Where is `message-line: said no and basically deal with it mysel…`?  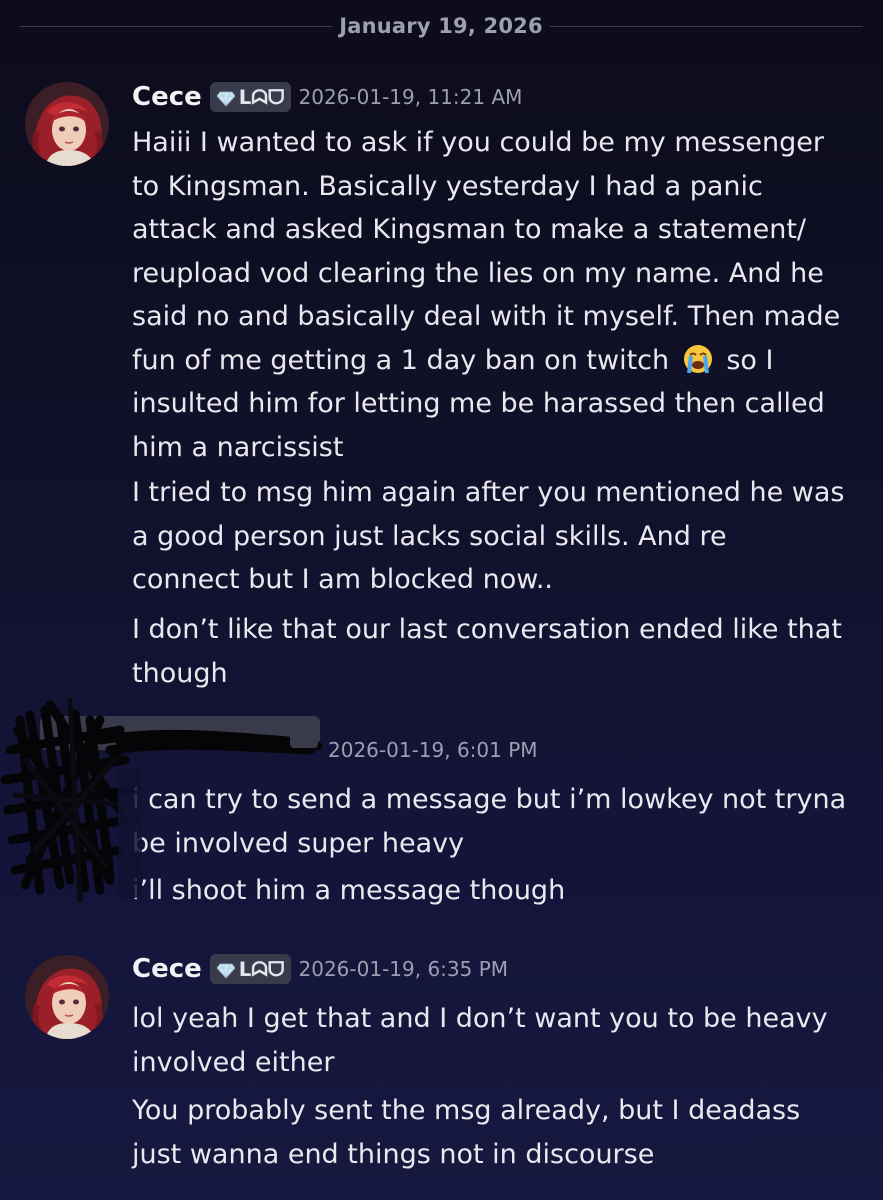 message-line: said no and basically deal with it mysel… is located at coordinates (486, 316).